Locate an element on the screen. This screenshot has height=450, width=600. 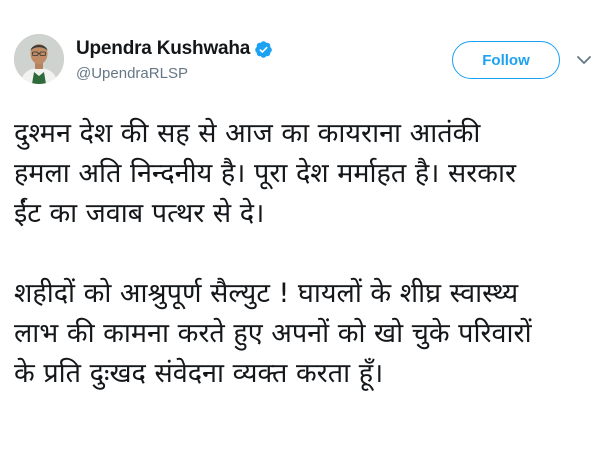
avatar-image is located at coordinates (39, 59).